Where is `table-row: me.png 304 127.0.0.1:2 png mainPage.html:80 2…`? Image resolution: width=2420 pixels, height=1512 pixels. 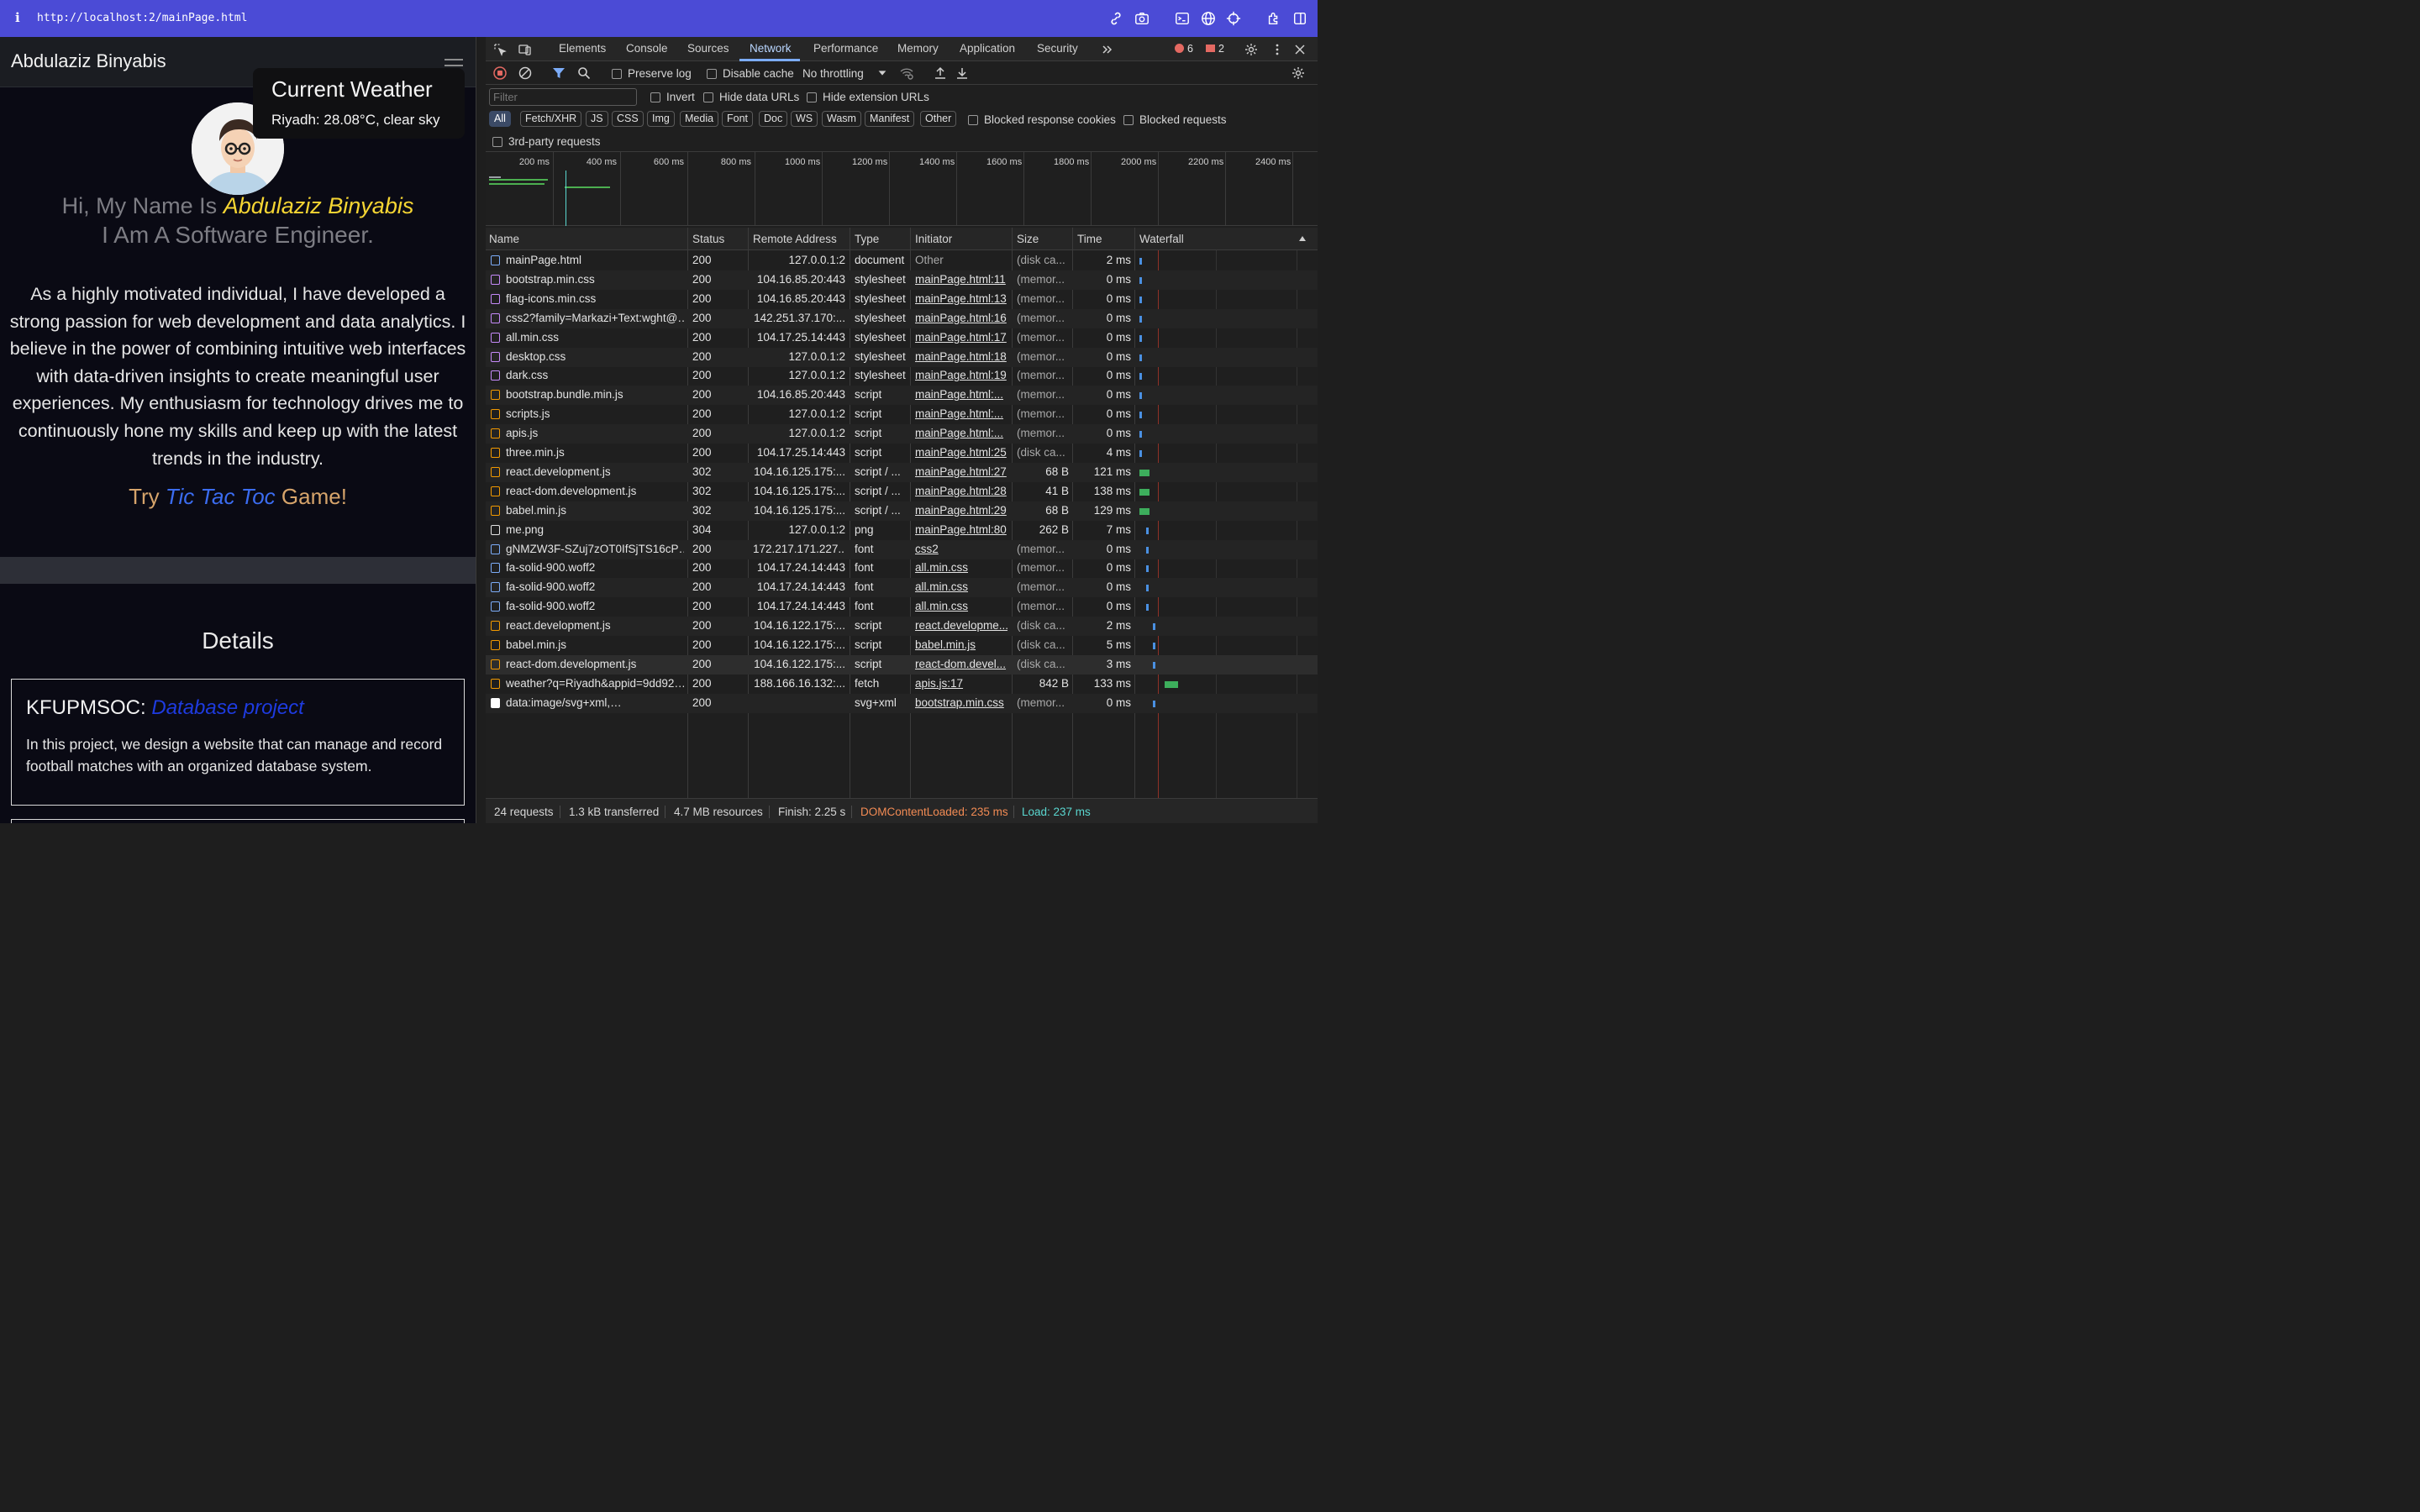
table-row: me.png 304 127.0.0.1:2 png mainPage.html:80 2… is located at coordinates (902, 530).